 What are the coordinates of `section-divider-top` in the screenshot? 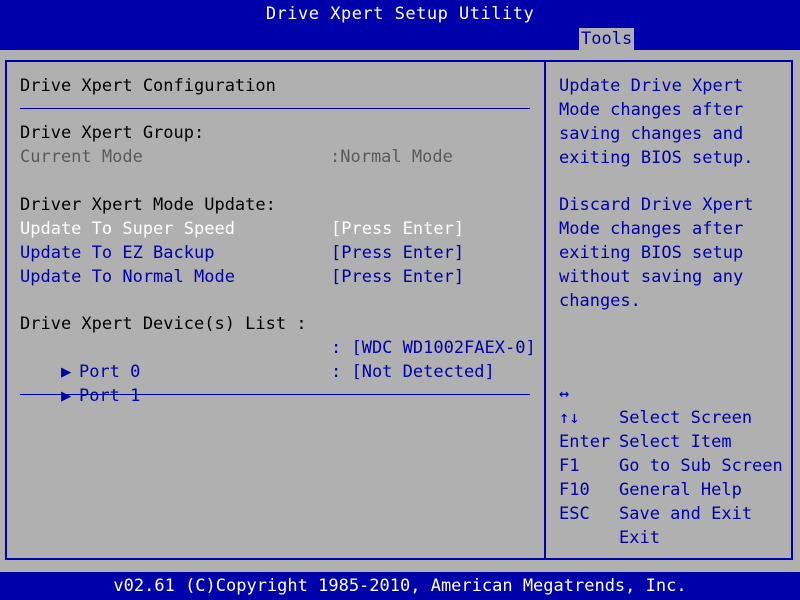 It's located at (275, 108).